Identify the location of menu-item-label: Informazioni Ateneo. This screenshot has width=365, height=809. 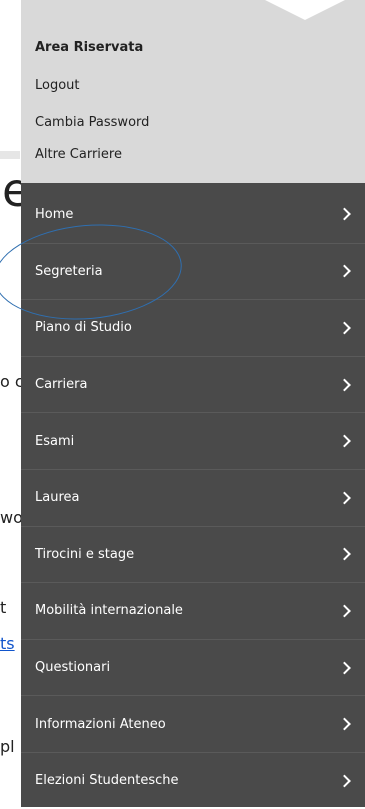
(100, 724).